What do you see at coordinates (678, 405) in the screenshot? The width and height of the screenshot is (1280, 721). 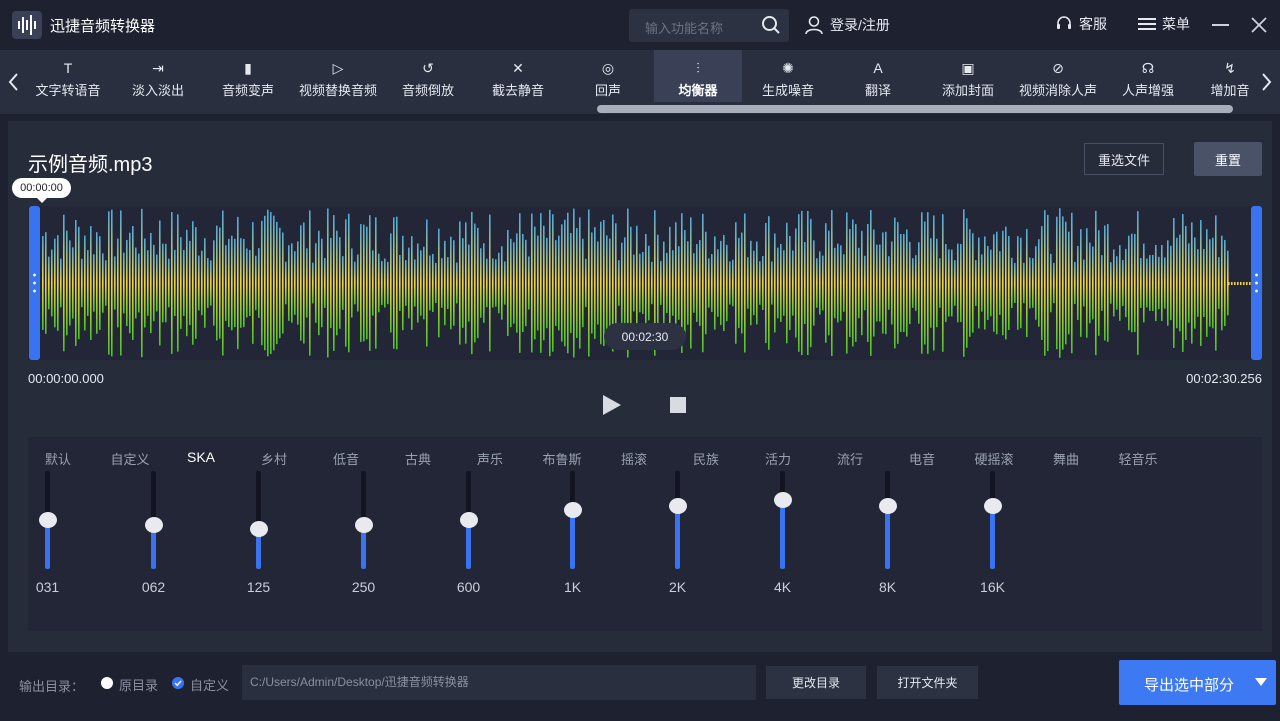 I see `stop-icon` at bounding box center [678, 405].